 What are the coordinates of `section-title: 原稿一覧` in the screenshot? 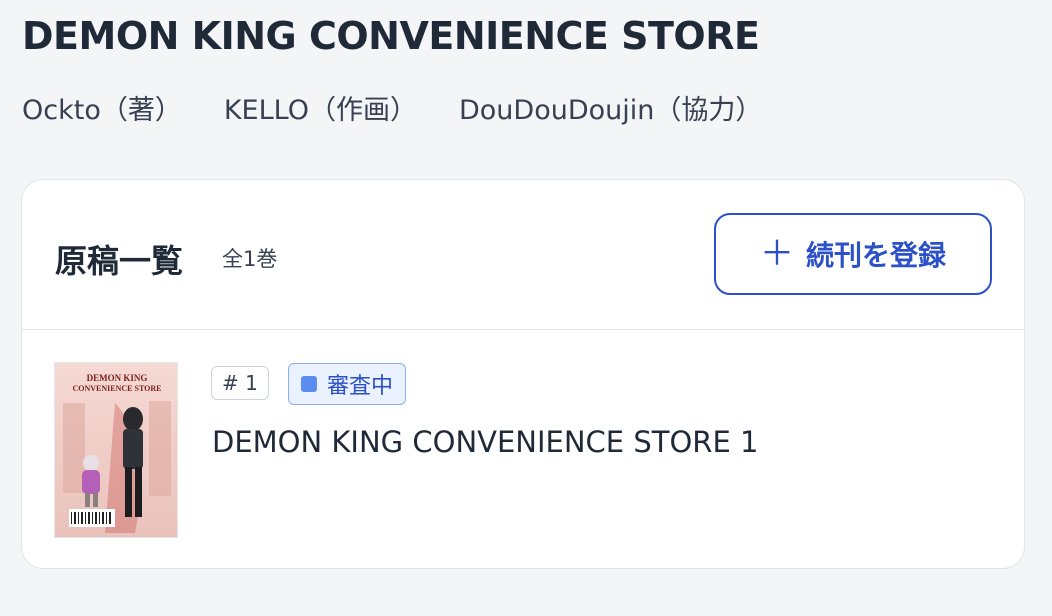 It's located at (119, 261).